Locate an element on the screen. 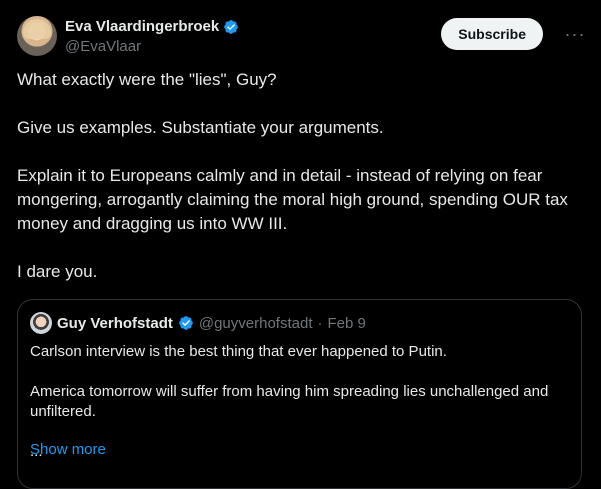 The image size is (601, 489). author-handle: @EvaVlaar is located at coordinates (103, 46).